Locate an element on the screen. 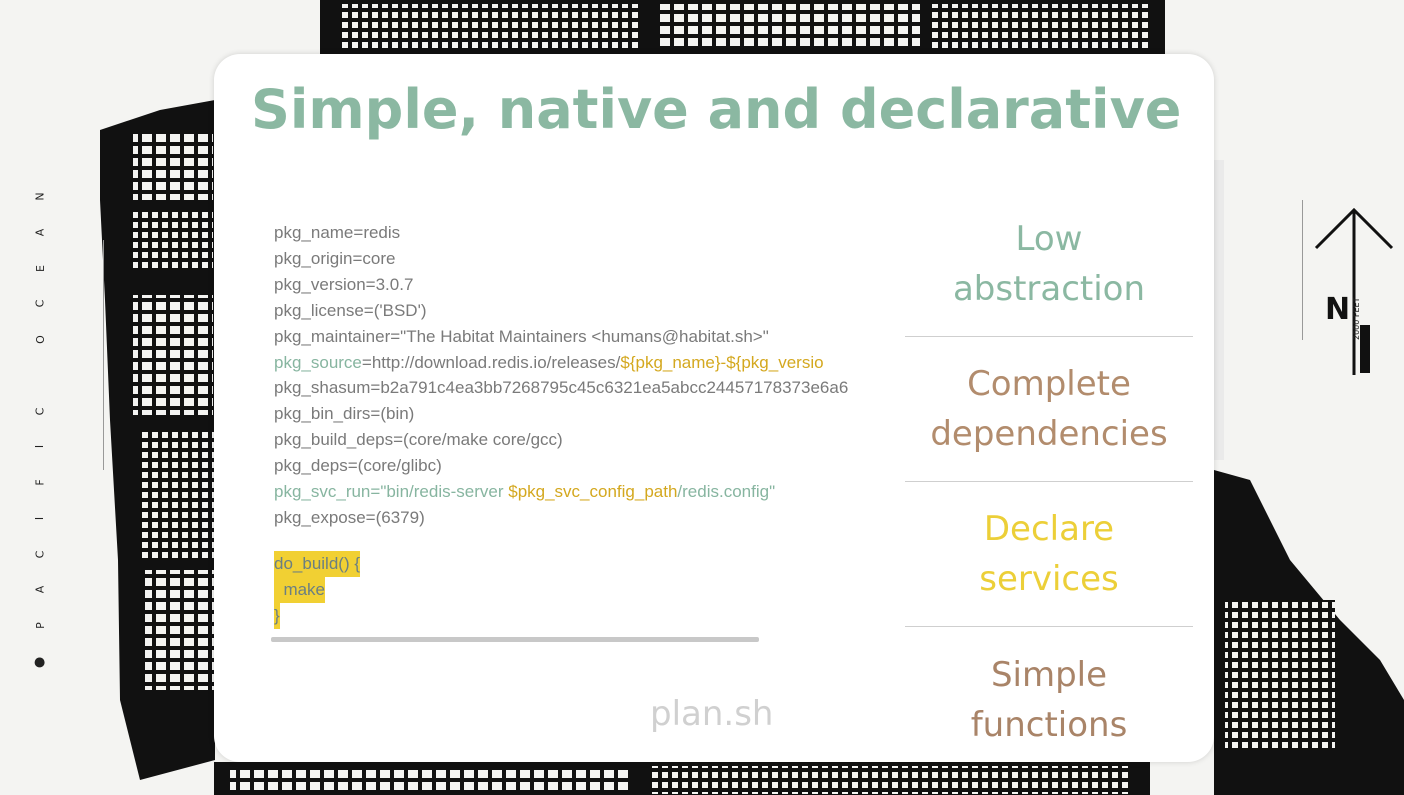 Image resolution: width=1404 pixels, height=795 pixels. ocean-label-letter: N is located at coordinates (40, 196).